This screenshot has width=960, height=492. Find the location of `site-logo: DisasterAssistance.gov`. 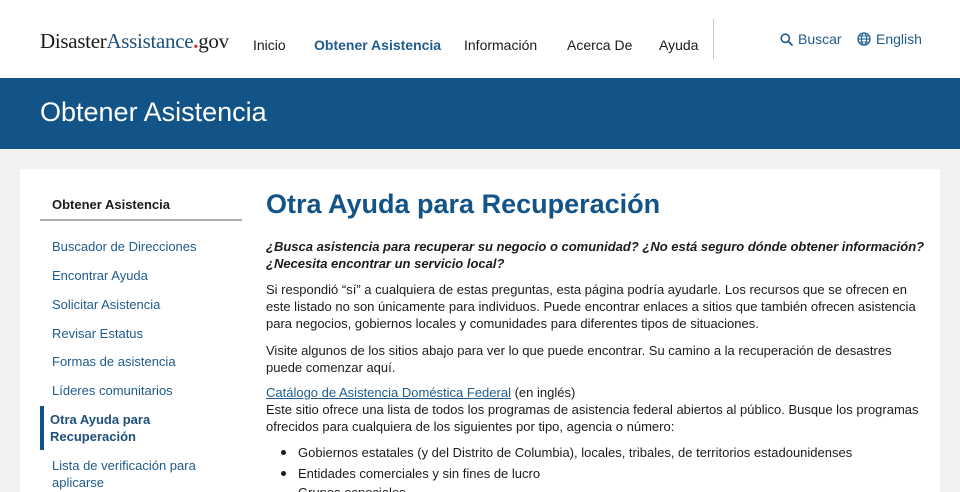

site-logo: DisasterAssistance.gov is located at coordinates (134, 41).